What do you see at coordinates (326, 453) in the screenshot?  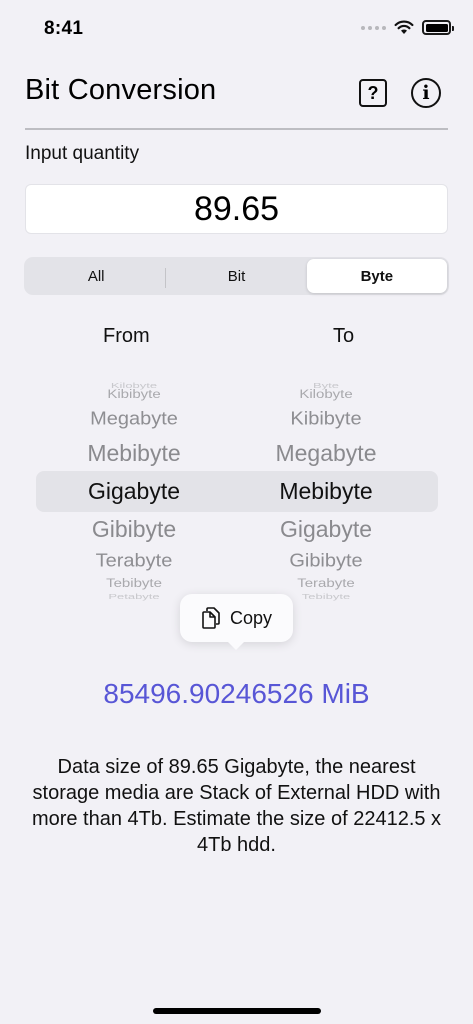 I see `to-picker-item: Megabyte` at bounding box center [326, 453].